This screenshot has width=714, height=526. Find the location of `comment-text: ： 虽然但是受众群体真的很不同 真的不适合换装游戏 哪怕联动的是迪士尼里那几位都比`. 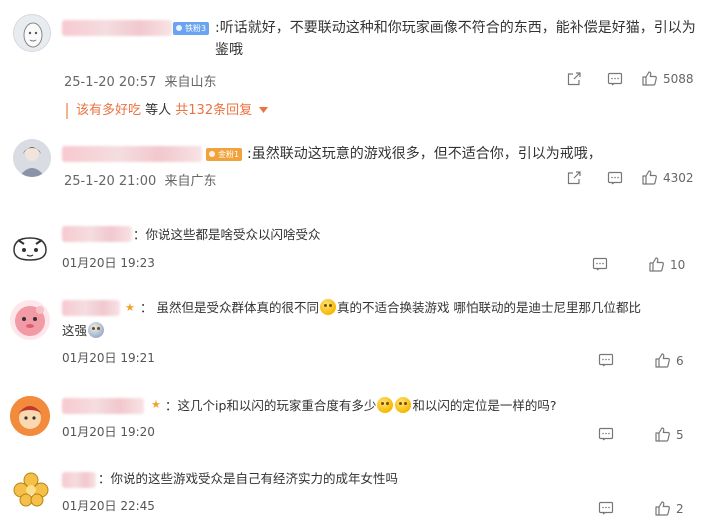

comment-text: ： 虽然但是受众群体真的很不同 真的不适合换装游戏 哪怕联动的是迪士尼里那几位都比 is located at coordinates (390, 308).